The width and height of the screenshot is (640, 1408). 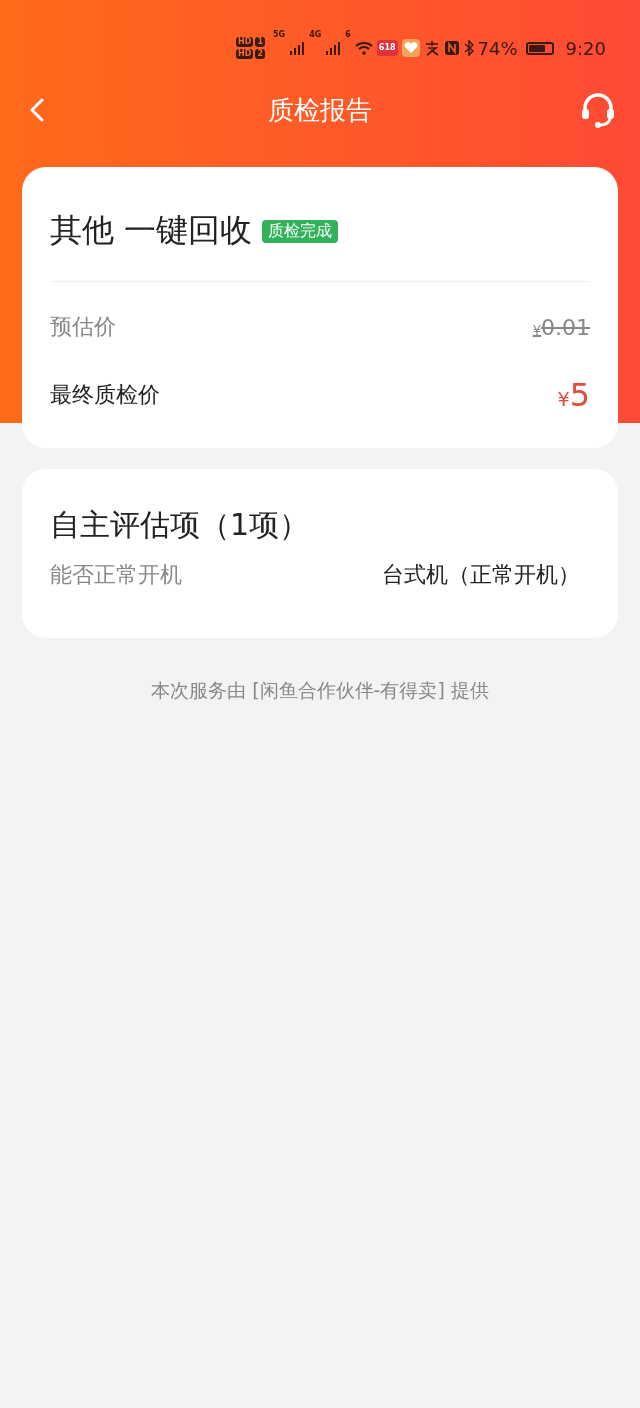 What do you see at coordinates (180, 525) in the screenshot?
I see `section-title: 自主评估项（1项）` at bounding box center [180, 525].